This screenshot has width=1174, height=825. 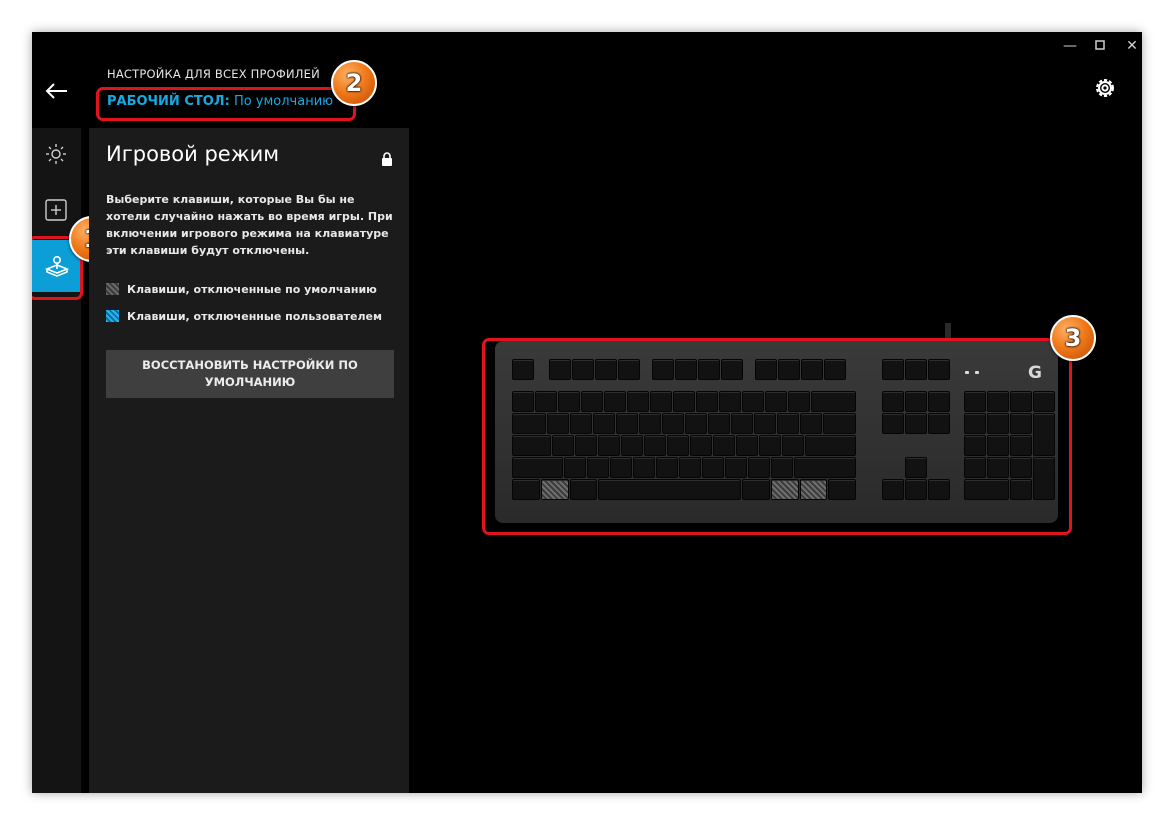 I want to click on lighting-icon, so click(x=56, y=154).